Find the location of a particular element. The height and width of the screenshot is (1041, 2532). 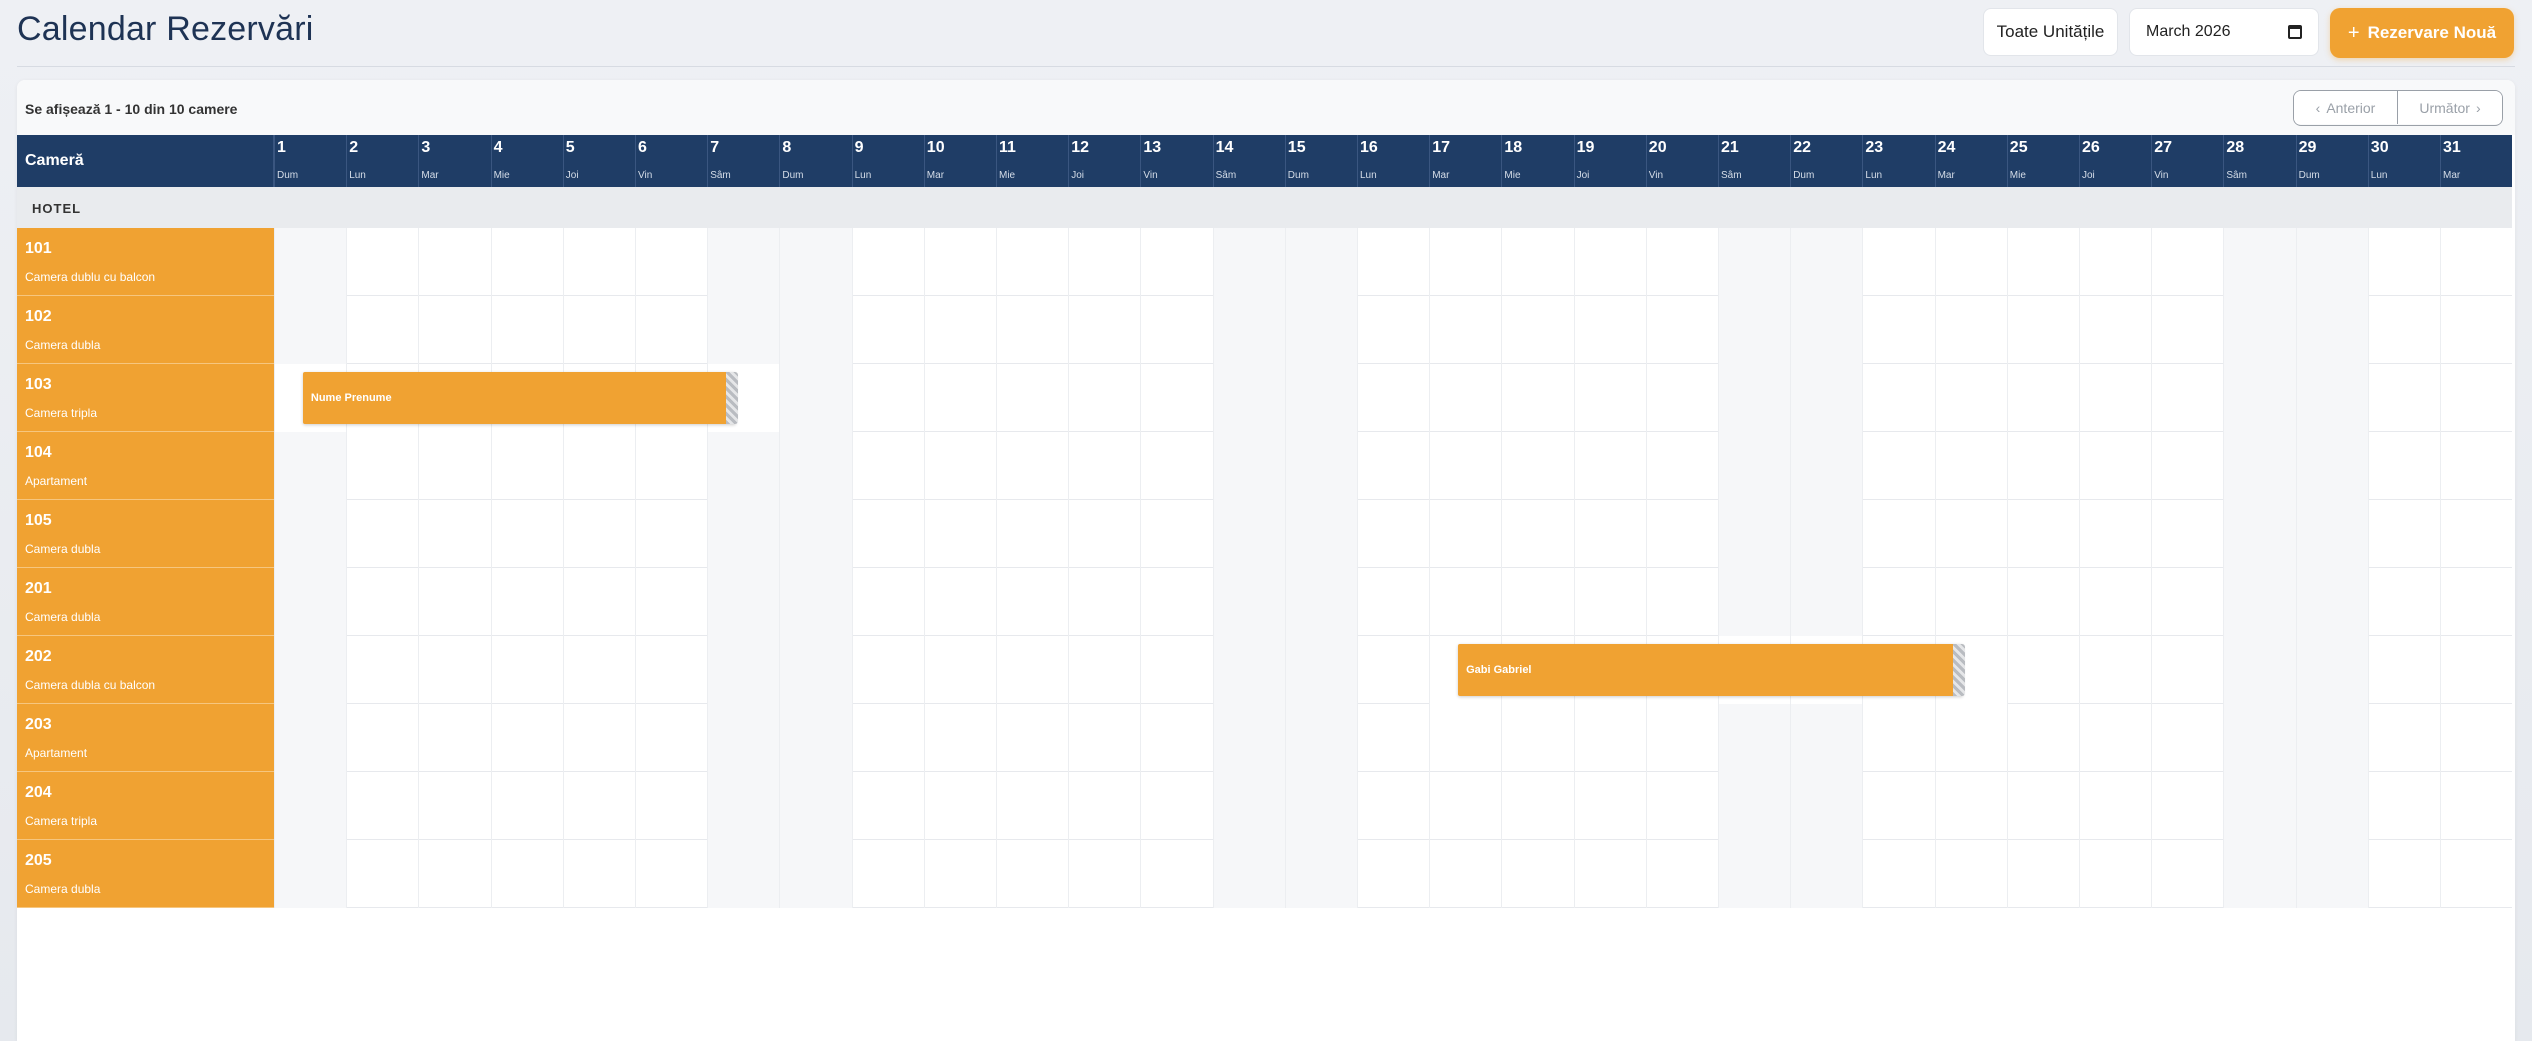

room-cell: 202 Camera dubla cu balcon is located at coordinates (145, 670).